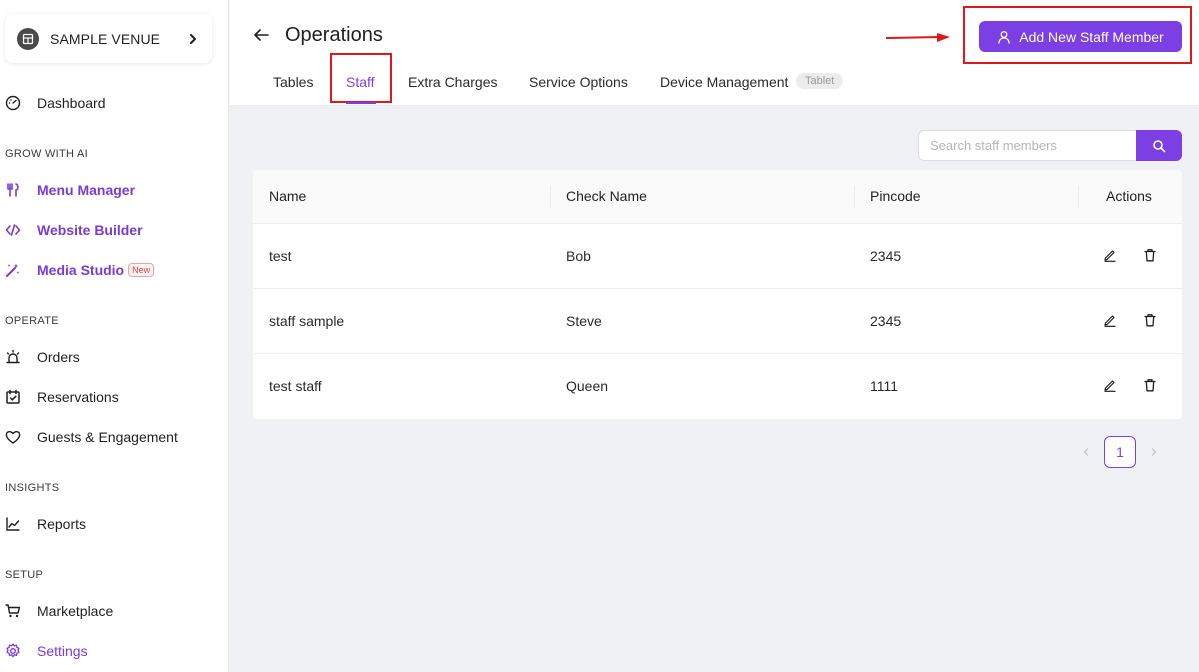 This screenshot has width=1199, height=672. What do you see at coordinates (13, 270) in the screenshot?
I see `magic-wand-icon` at bounding box center [13, 270].